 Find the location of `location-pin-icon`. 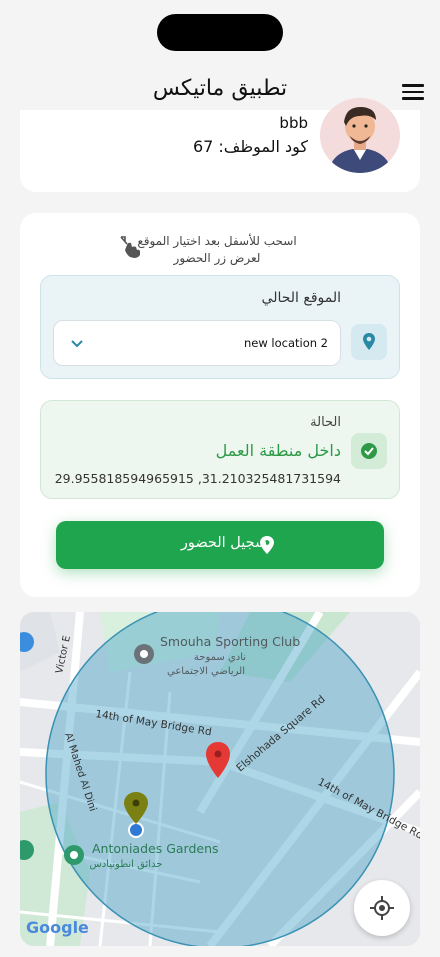

location-pin-icon is located at coordinates (369, 341).